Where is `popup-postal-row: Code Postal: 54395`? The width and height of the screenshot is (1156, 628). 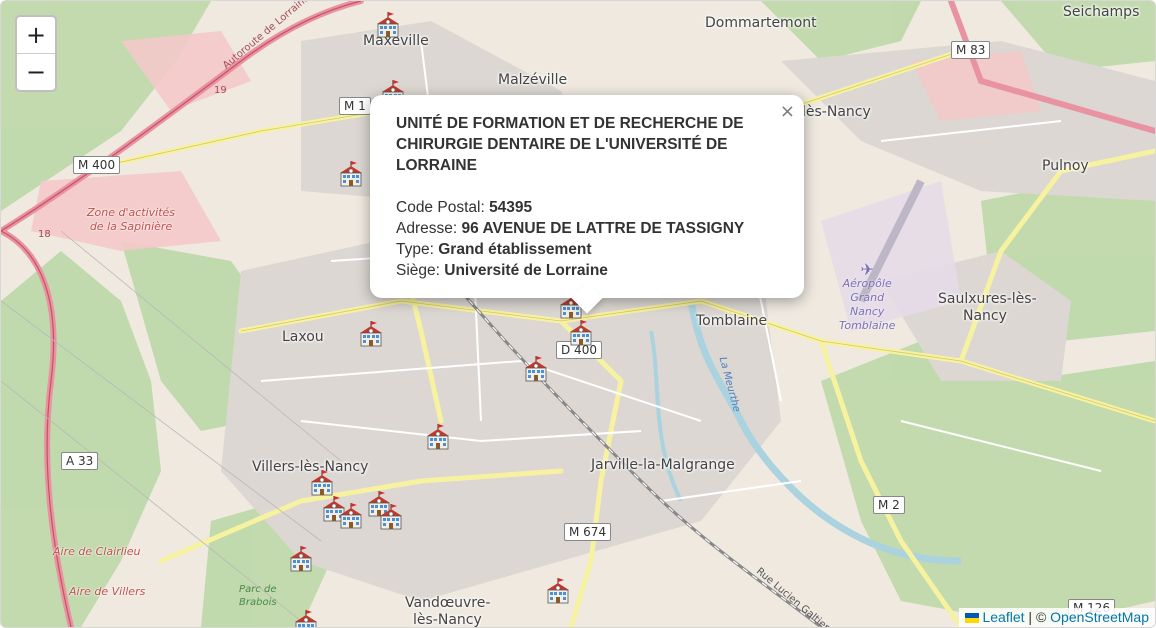
popup-postal-row: Code Postal: 54395 is located at coordinates (464, 207).